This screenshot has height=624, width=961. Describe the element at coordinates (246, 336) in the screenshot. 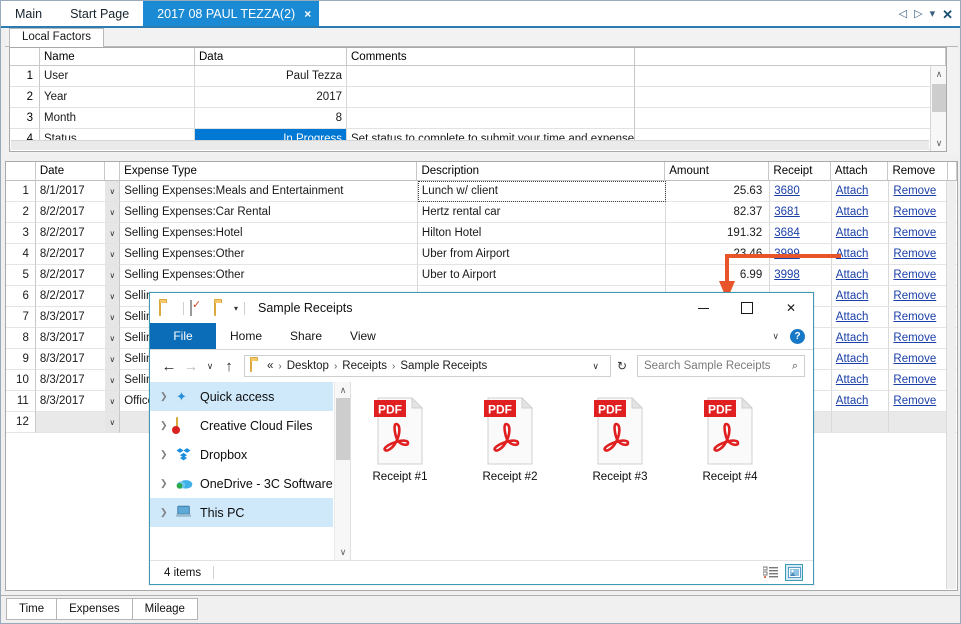

I see `tab-home: Home` at that location.